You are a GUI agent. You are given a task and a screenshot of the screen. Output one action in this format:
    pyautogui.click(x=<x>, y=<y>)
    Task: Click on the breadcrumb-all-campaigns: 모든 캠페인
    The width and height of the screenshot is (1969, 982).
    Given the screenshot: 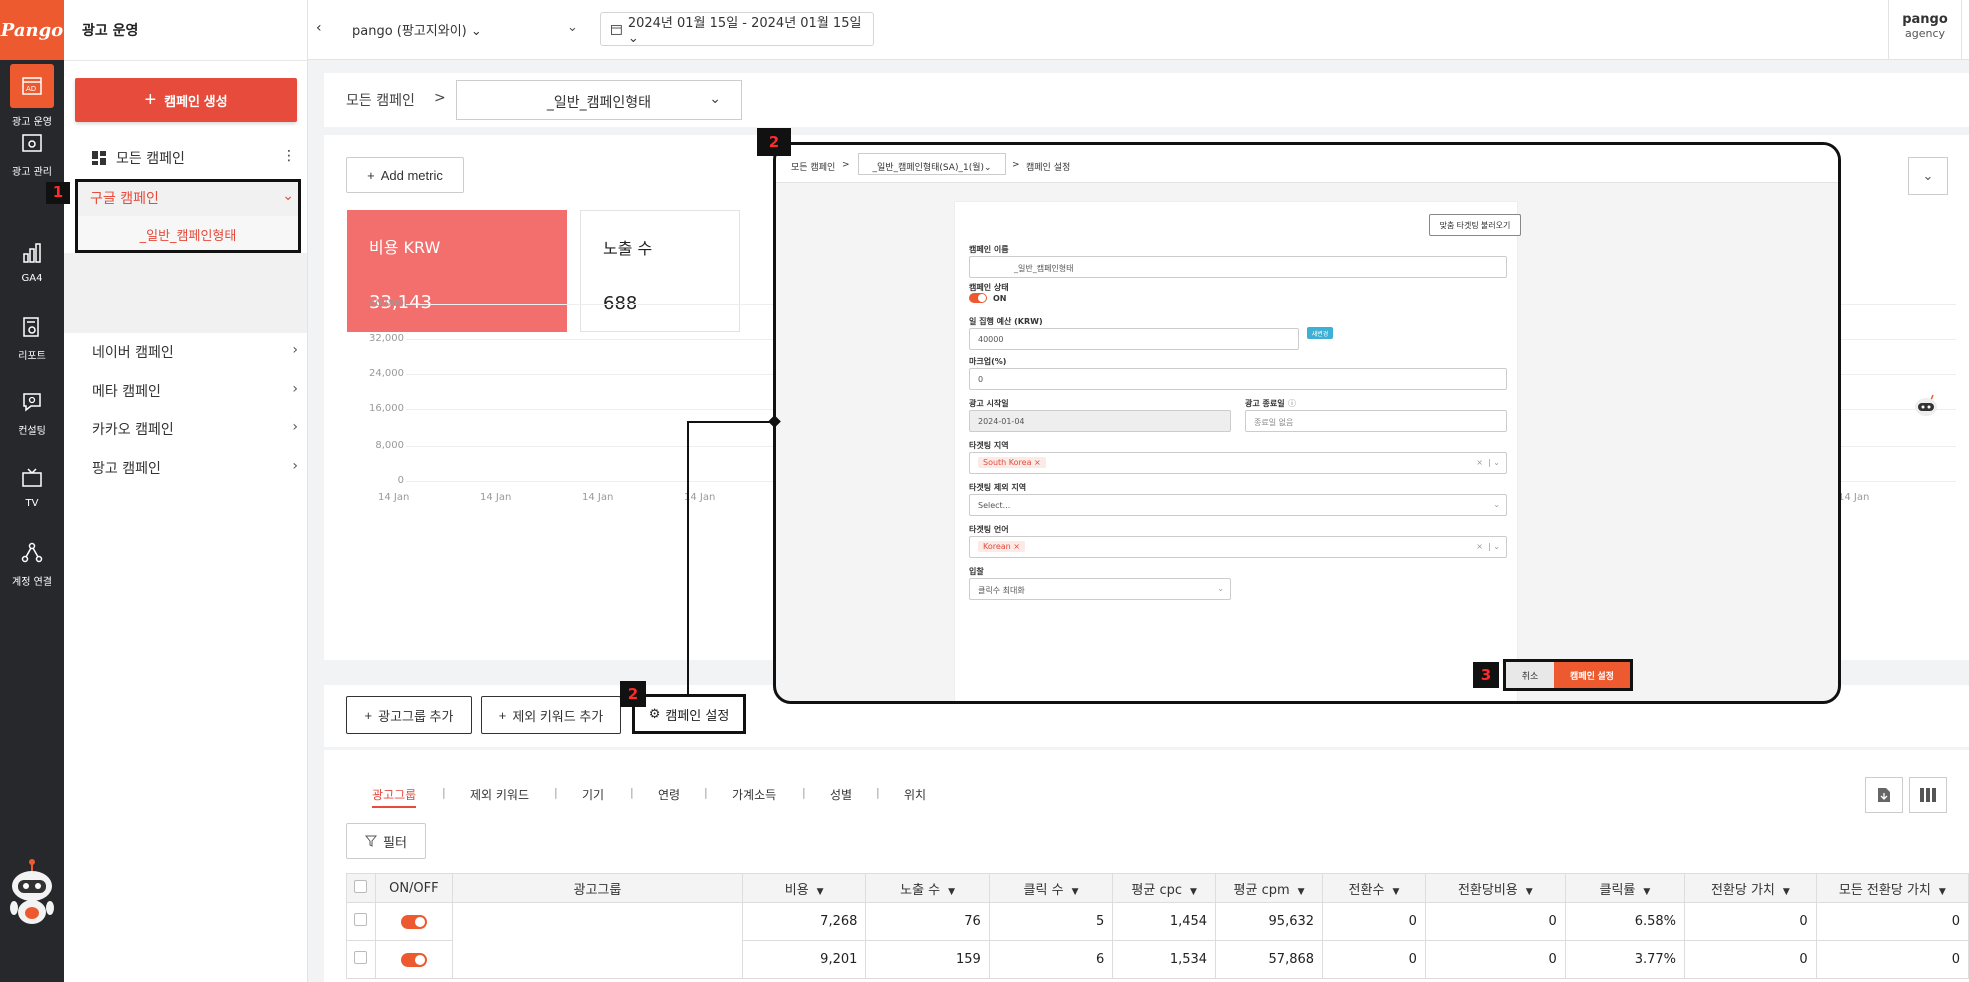 What is the action you would take?
    pyautogui.click(x=380, y=100)
    